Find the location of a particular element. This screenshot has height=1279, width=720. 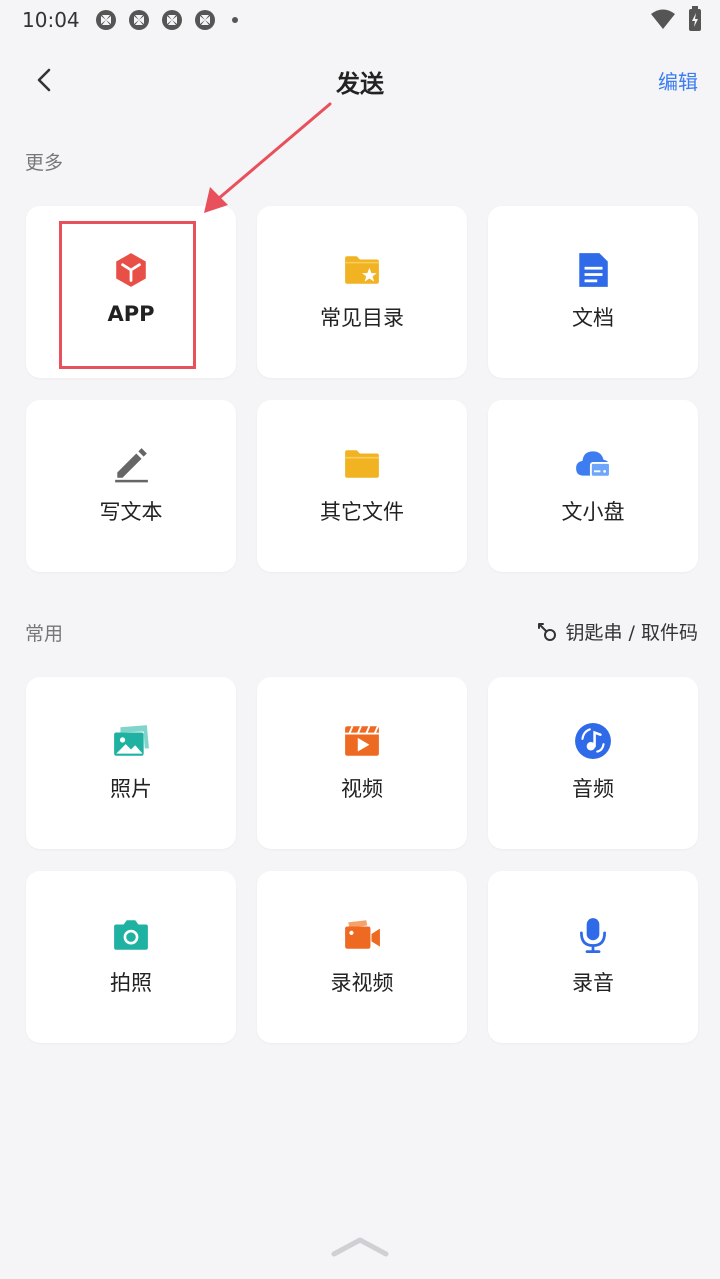

card-cloud-disk: 文小盘 is located at coordinates (593, 486).